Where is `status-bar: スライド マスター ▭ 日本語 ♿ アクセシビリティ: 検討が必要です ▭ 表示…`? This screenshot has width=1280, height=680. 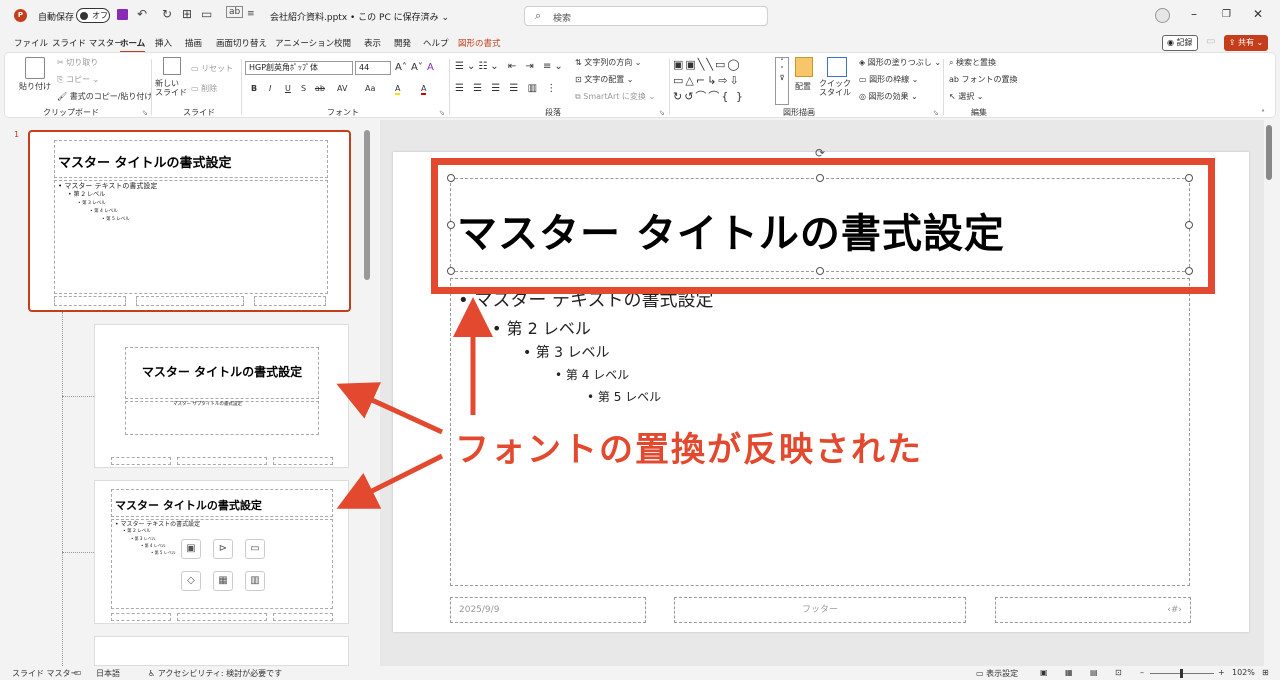 status-bar: スライド マスター ▭ 日本語 ♿ アクセシビリティ: 検討が必要です ▭ 表示… is located at coordinates (640, 673).